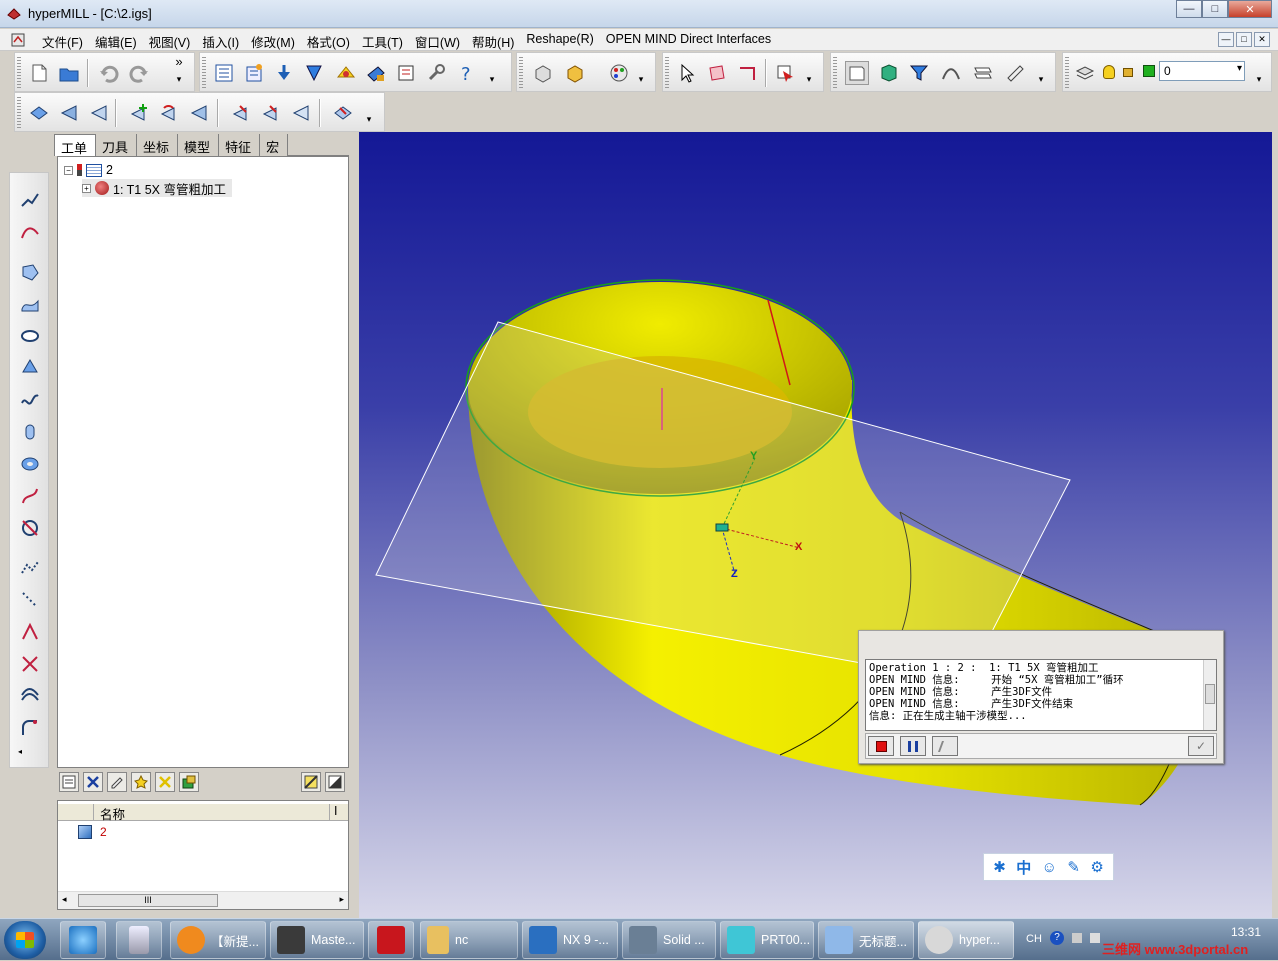 The image size is (1278, 961). What do you see at coordinates (343, 113) in the screenshot?
I see `view-settings-icon` at bounding box center [343, 113].